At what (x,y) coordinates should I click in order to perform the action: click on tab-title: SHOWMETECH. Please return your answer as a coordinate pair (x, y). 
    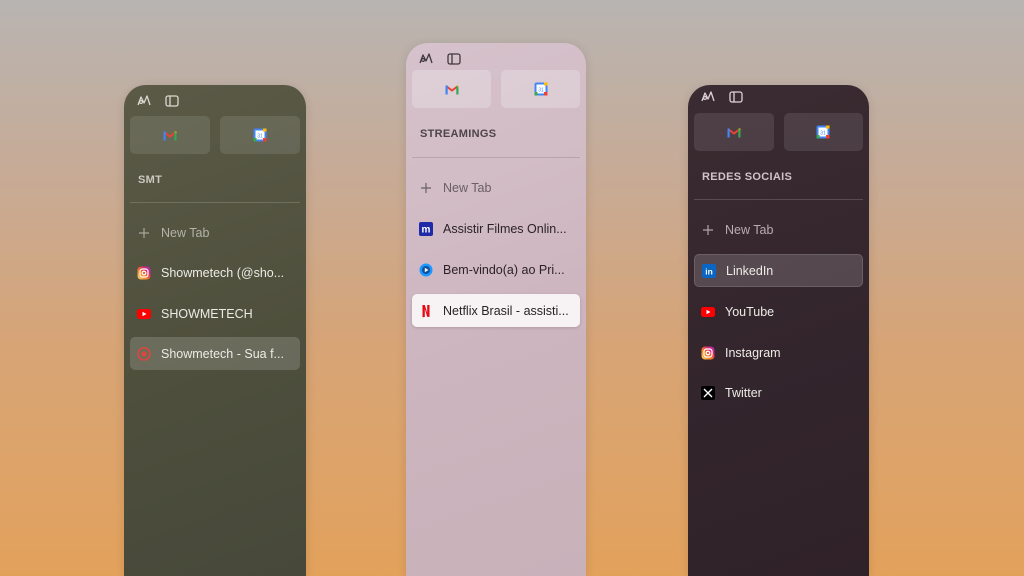
    Looking at the image, I should click on (207, 313).